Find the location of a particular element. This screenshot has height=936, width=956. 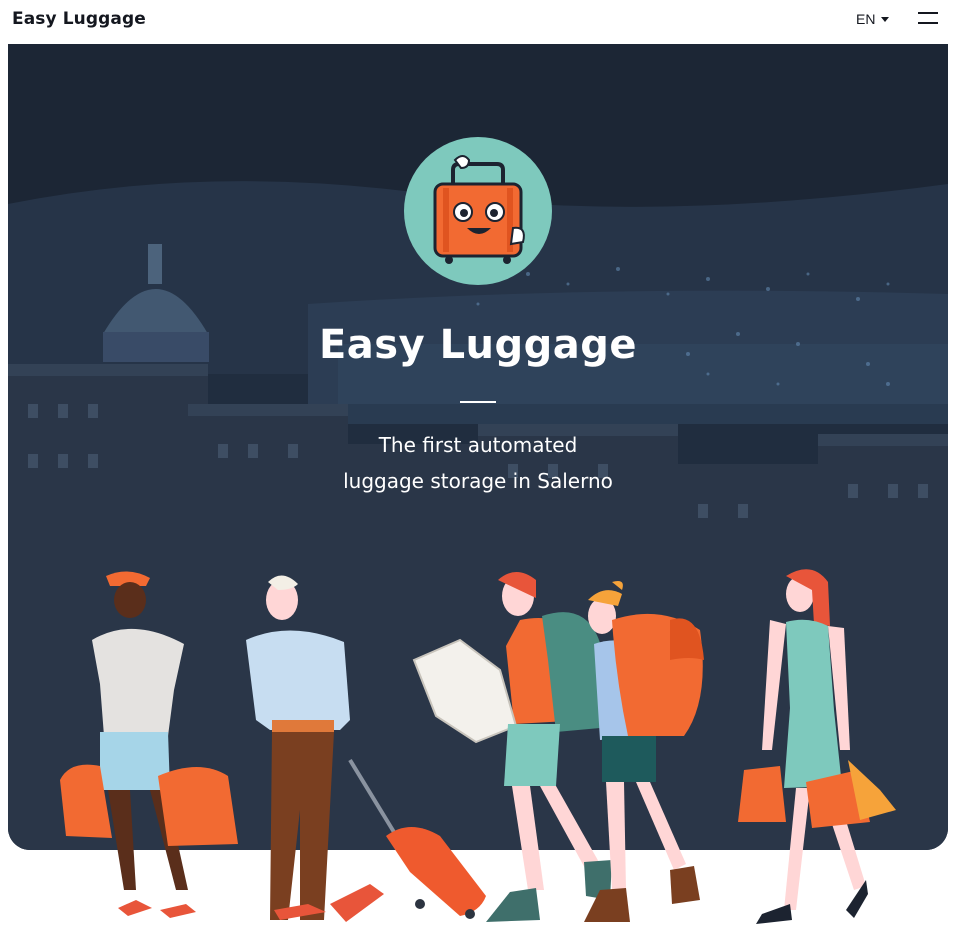

title-divider is located at coordinates (478, 402).